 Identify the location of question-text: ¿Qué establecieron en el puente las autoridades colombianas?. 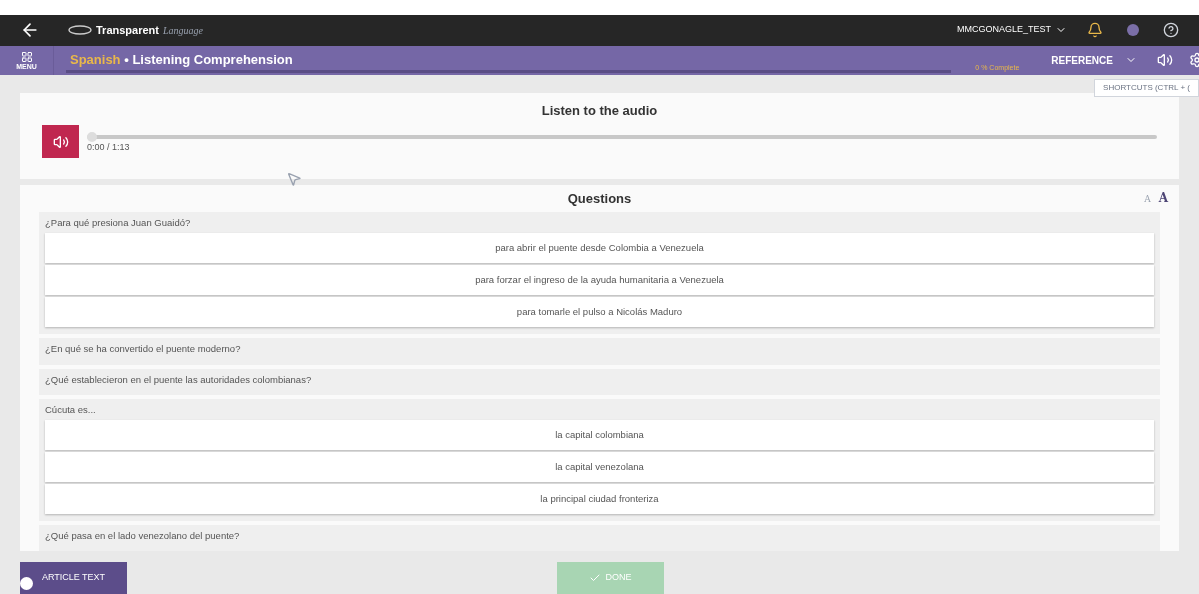
(179, 379).